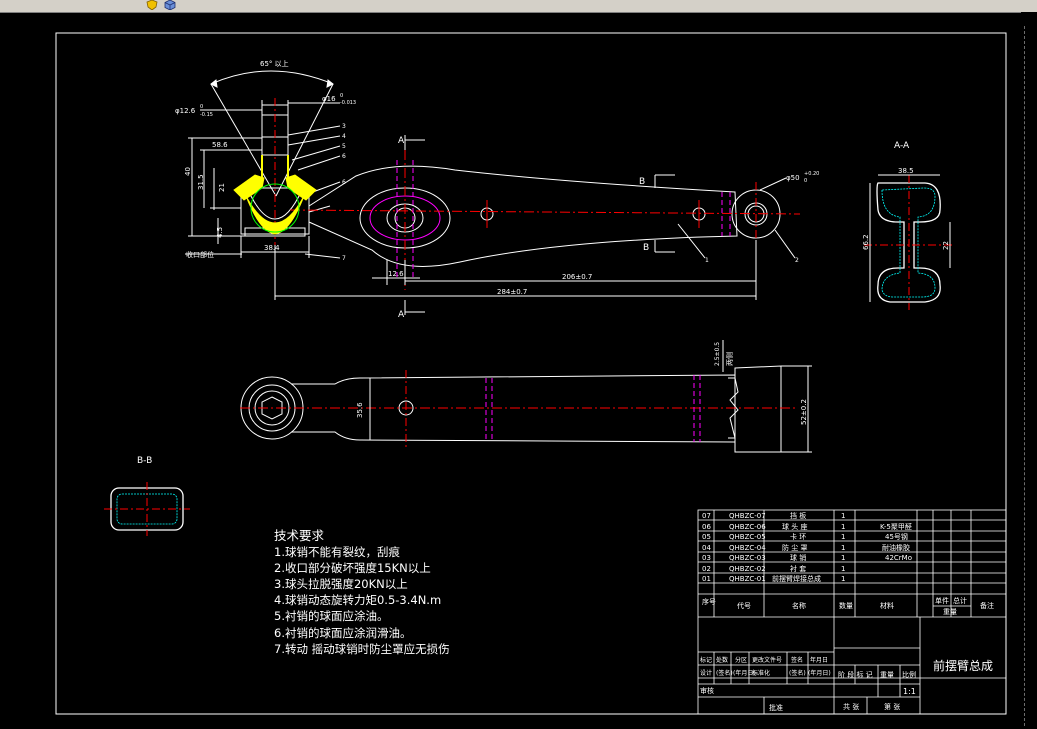  I want to click on notes-title: 技术要求, so click(299, 535).